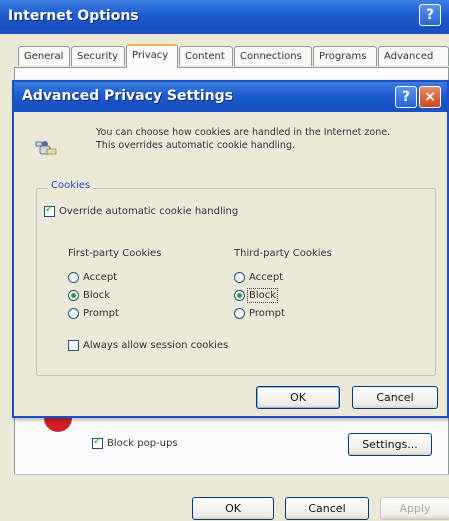  Describe the element at coordinates (128, 96) in the screenshot. I see `modal-title: Advanced Privacy Settings` at that location.